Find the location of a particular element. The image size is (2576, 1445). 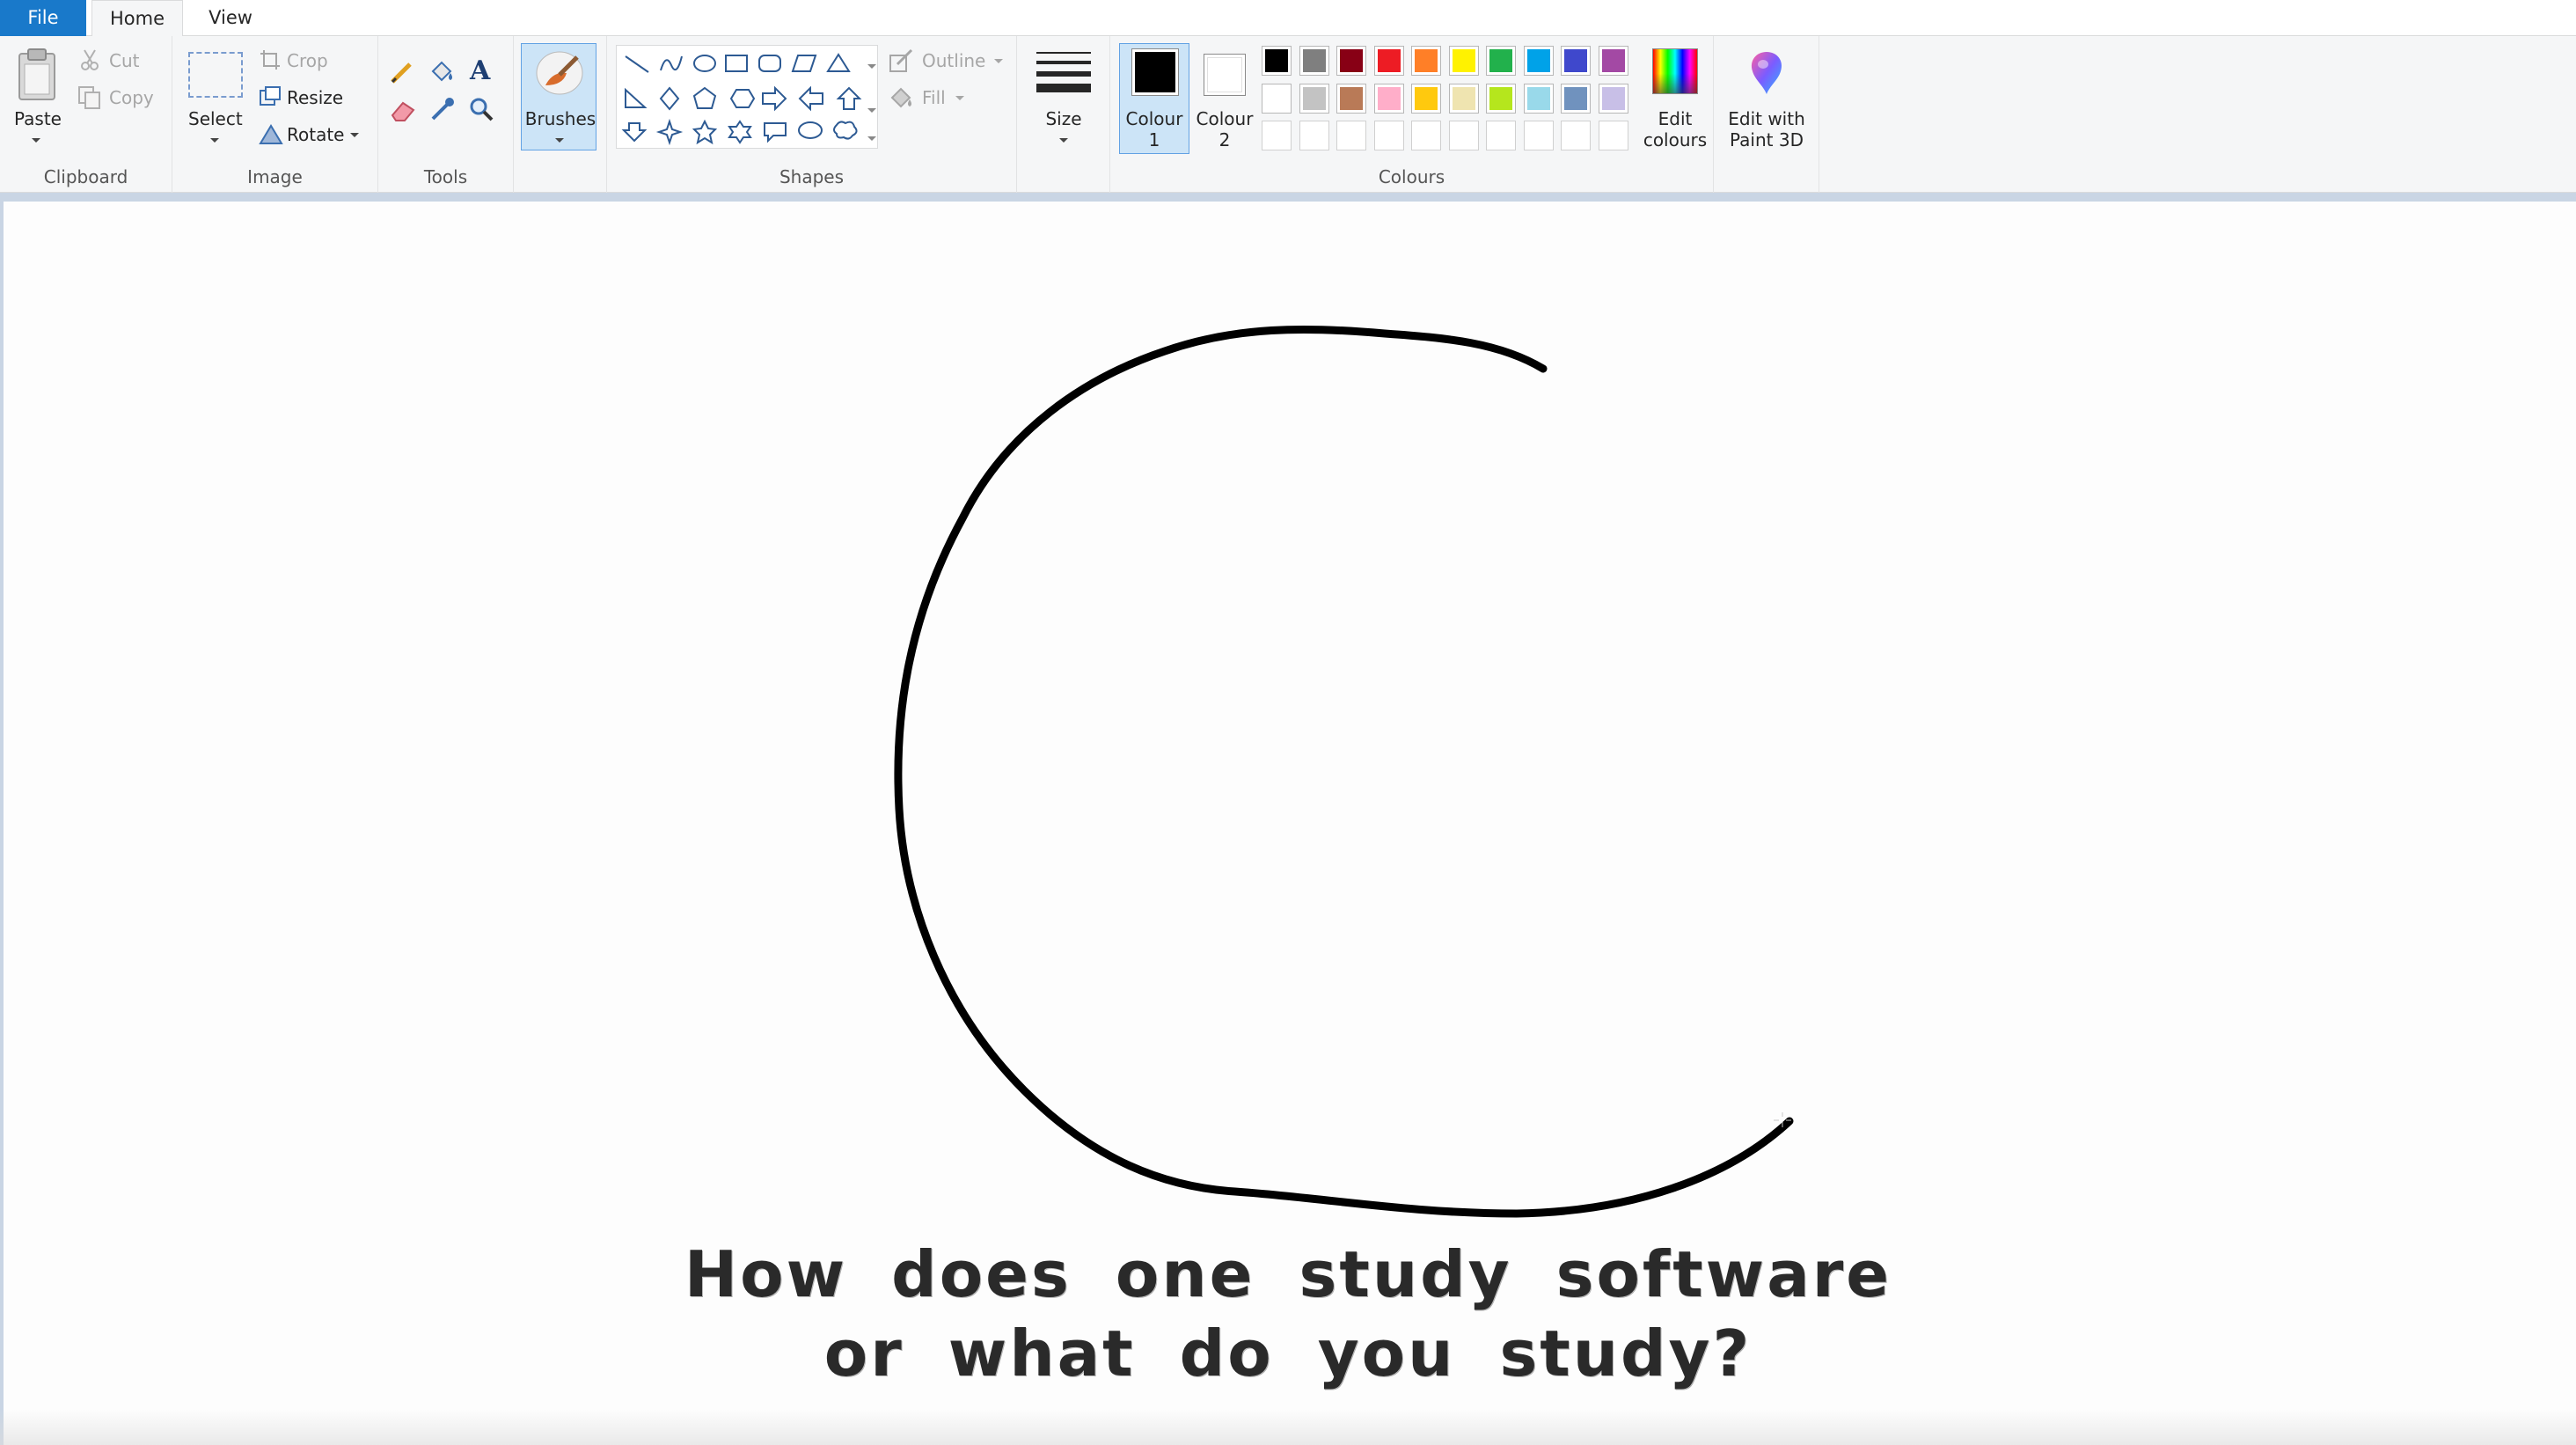

select-button: Select is located at coordinates (215, 118).